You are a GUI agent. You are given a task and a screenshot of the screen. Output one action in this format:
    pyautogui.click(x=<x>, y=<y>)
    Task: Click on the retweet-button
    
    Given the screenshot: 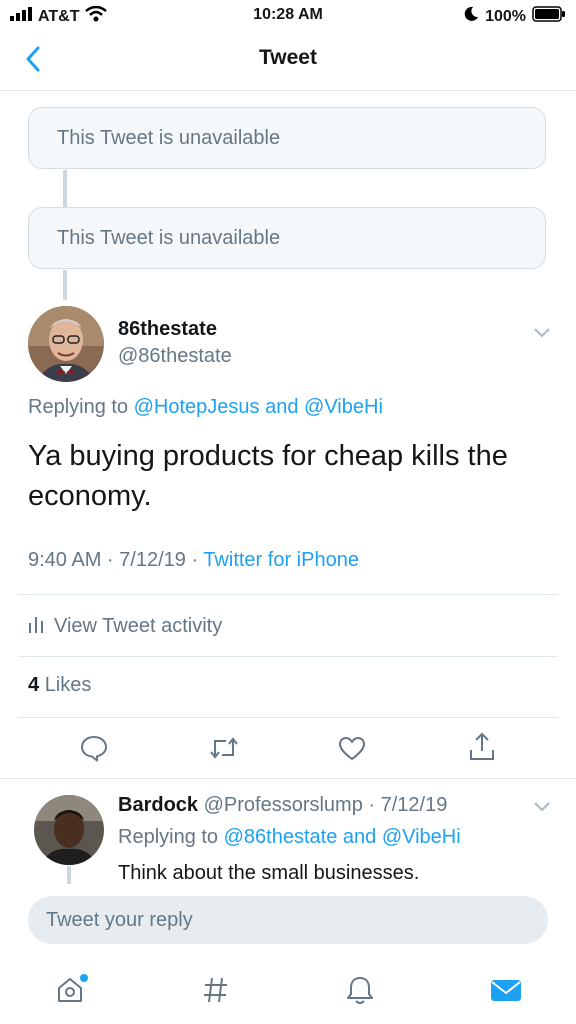 What is the action you would take?
    pyautogui.click(x=224, y=748)
    